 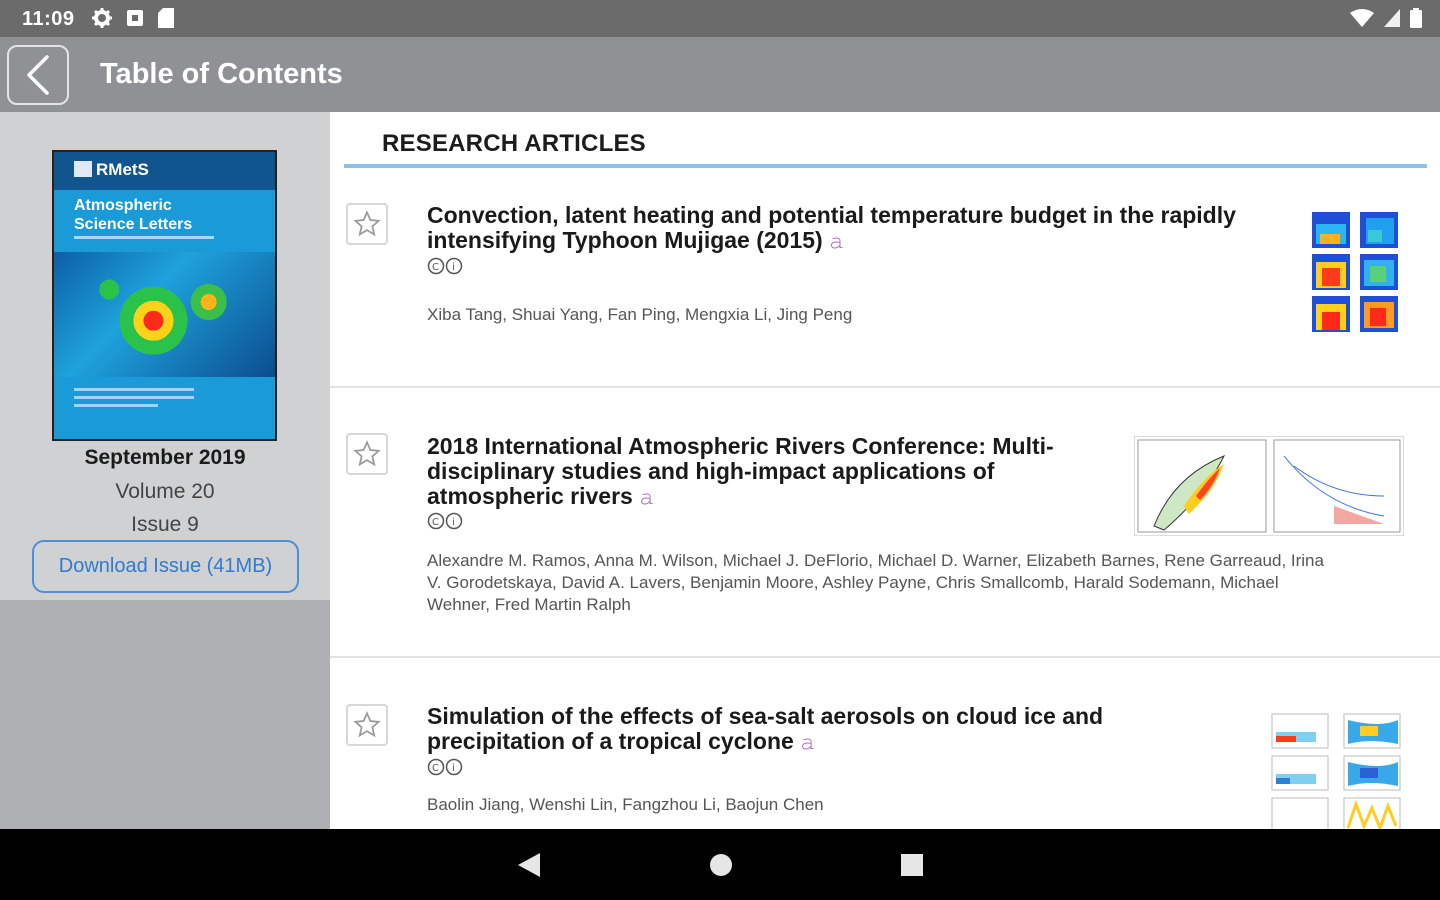 I want to click on system-nav-bar, so click(x=720, y=864).